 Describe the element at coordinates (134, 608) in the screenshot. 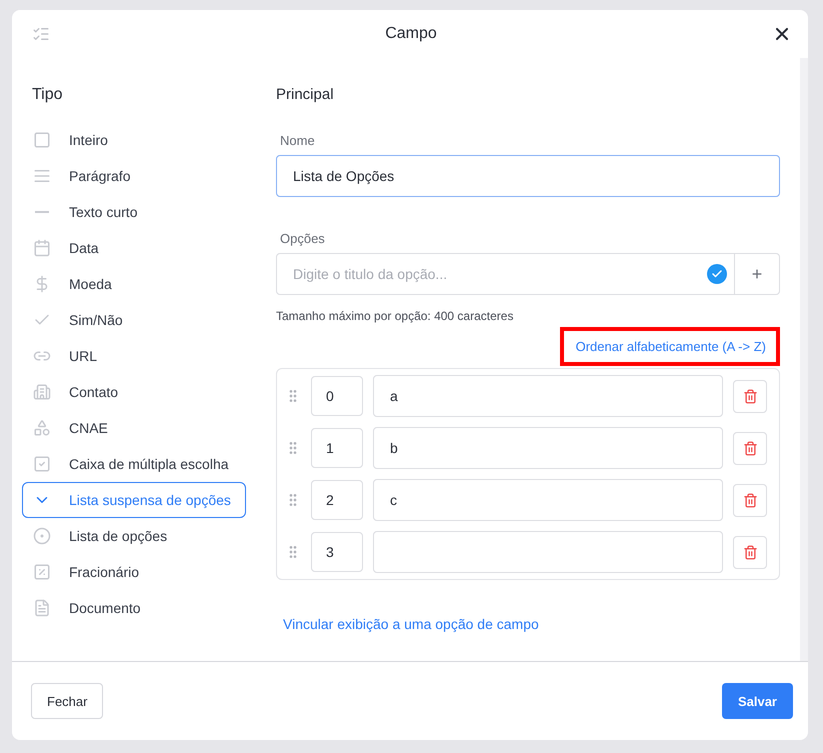

I see `field-type-item: Documento` at that location.